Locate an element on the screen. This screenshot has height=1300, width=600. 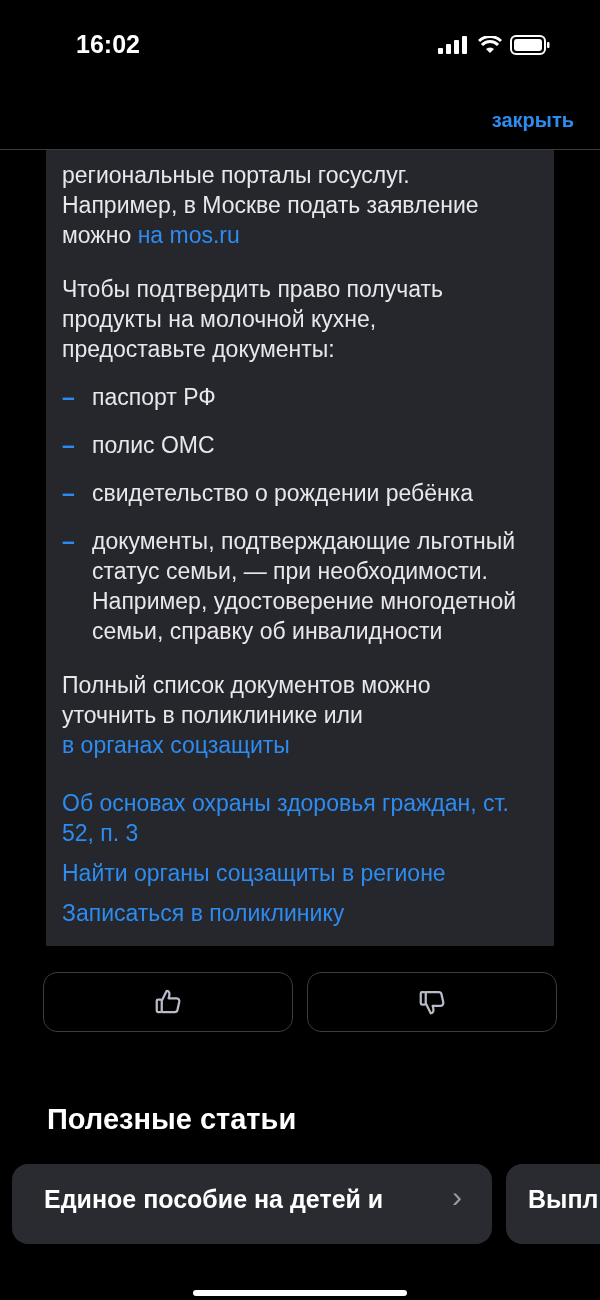
wifi-icon is located at coordinates (490, 45).